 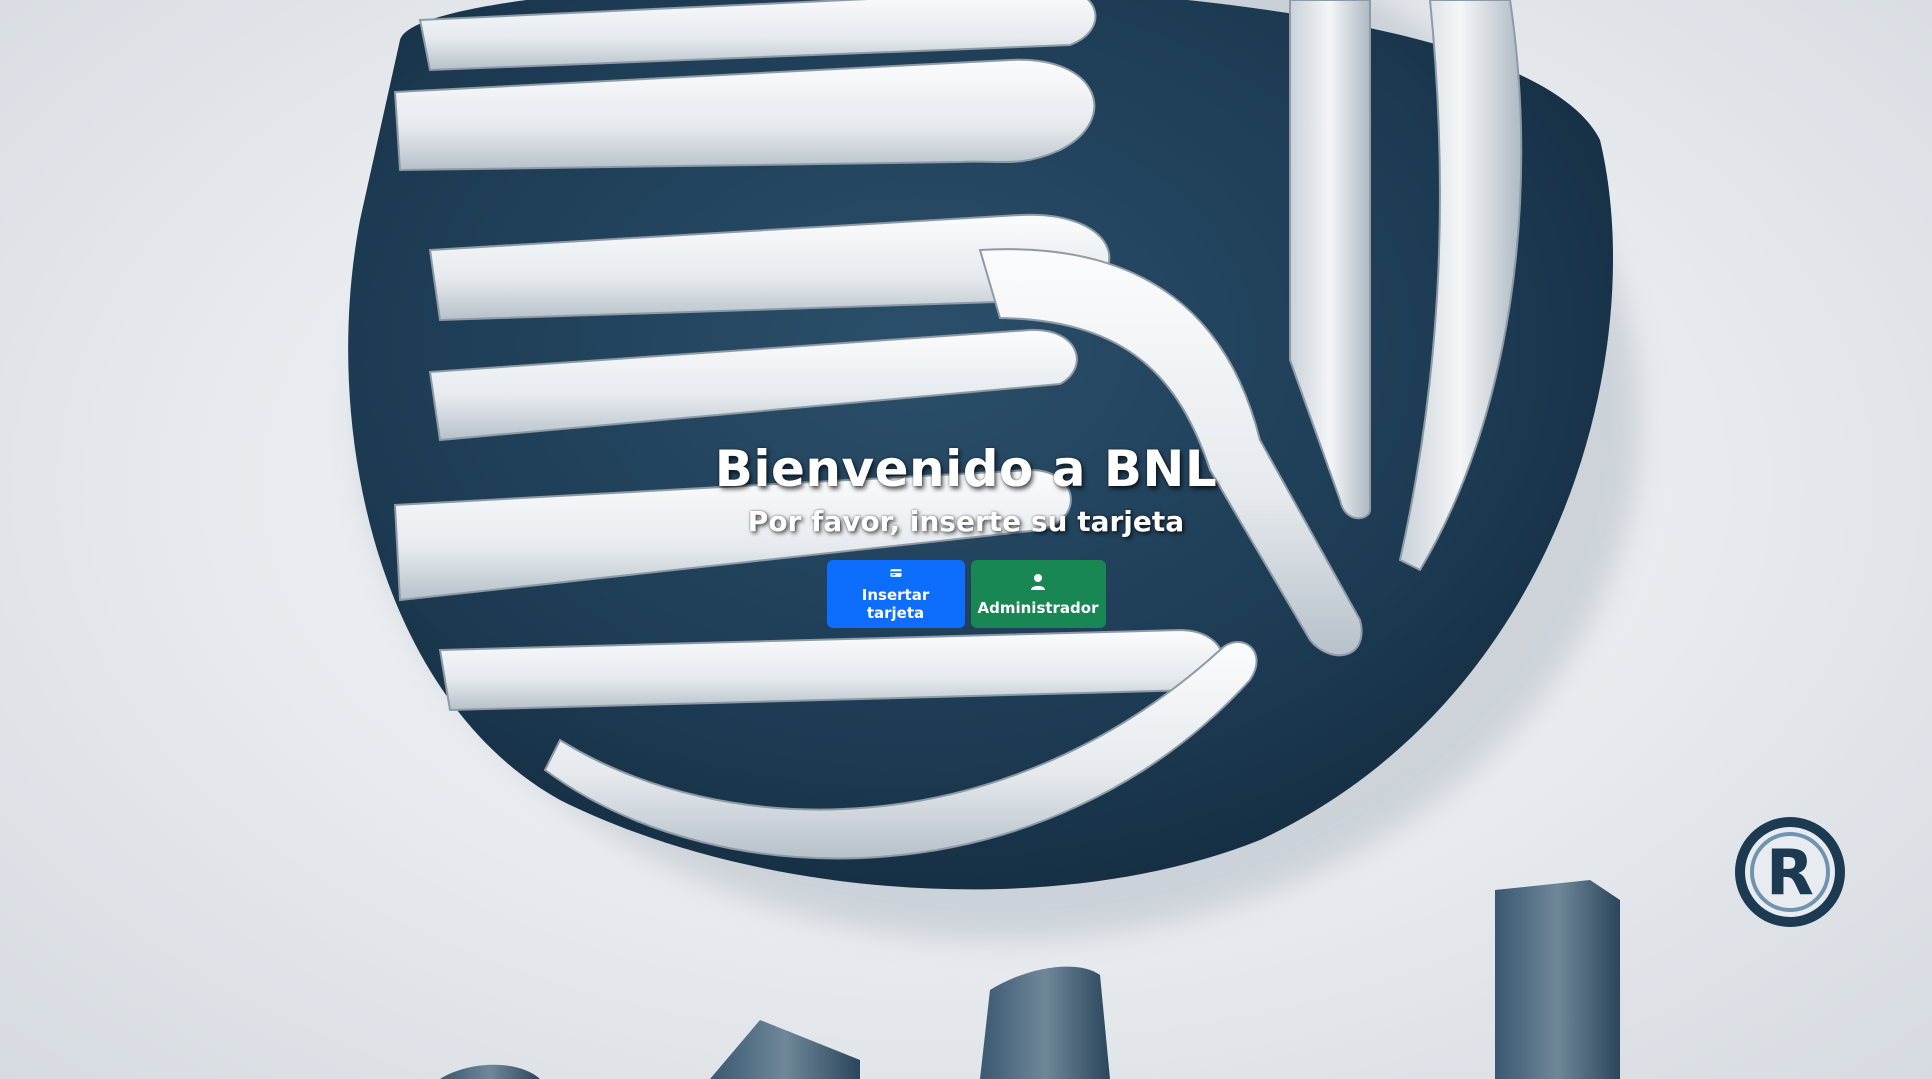 I want to click on admin-label: Administrador, so click(x=1038, y=608).